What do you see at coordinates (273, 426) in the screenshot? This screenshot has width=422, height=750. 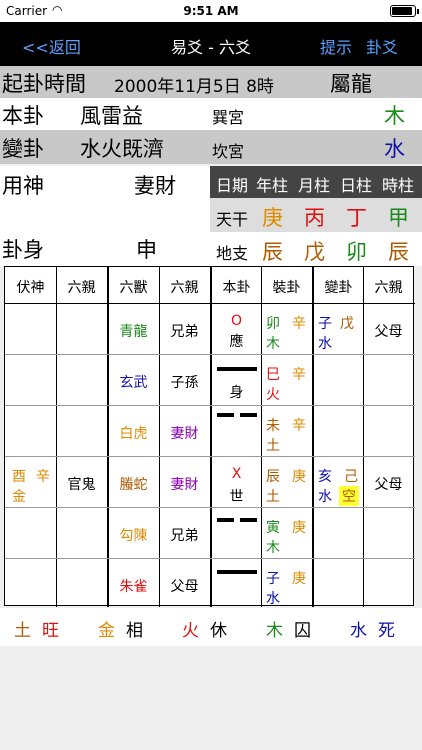 I see `table-row-3-zhuang-branch: 未` at bounding box center [273, 426].